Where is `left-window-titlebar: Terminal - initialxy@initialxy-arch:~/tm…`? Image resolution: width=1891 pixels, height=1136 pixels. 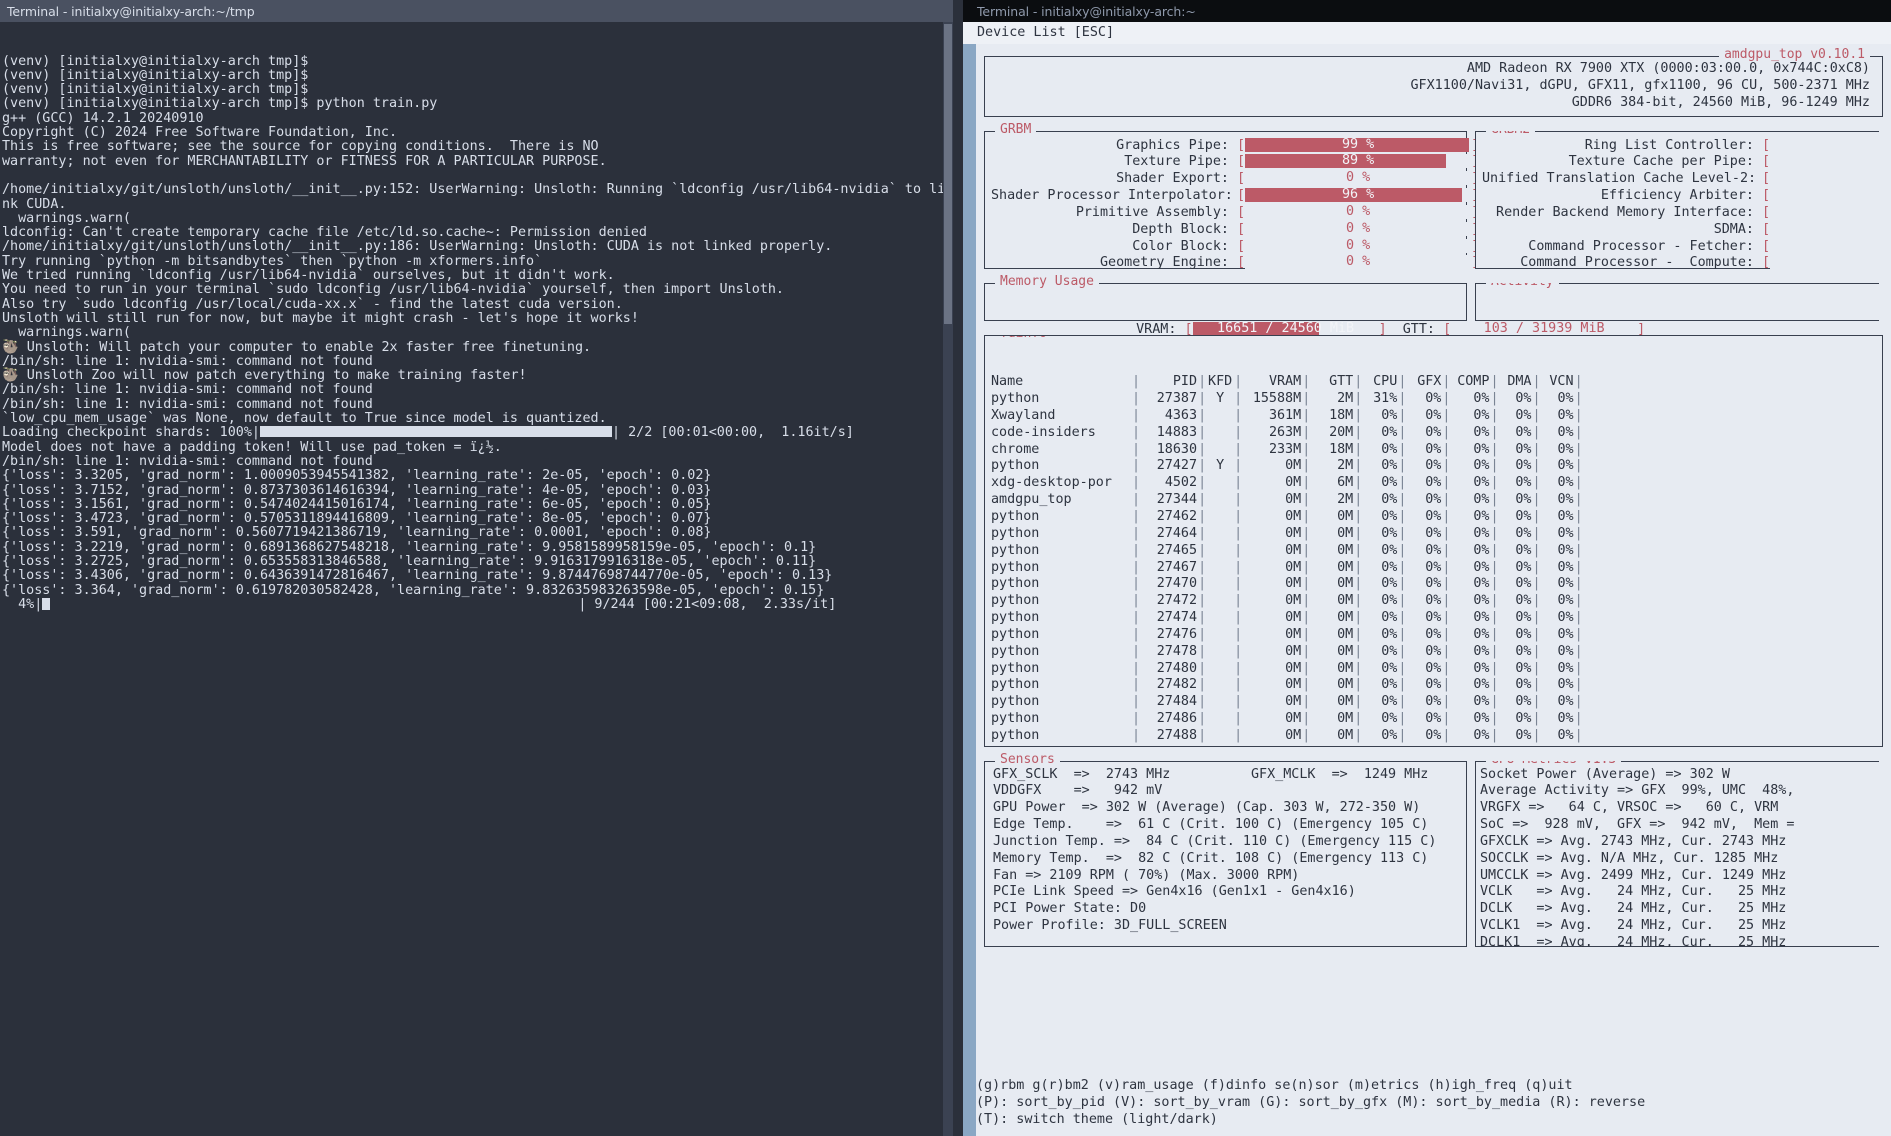 left-window-titlebar: Terminal - initialxy@initialxy-arch:~/tm… is located at coordinates (476, 11).